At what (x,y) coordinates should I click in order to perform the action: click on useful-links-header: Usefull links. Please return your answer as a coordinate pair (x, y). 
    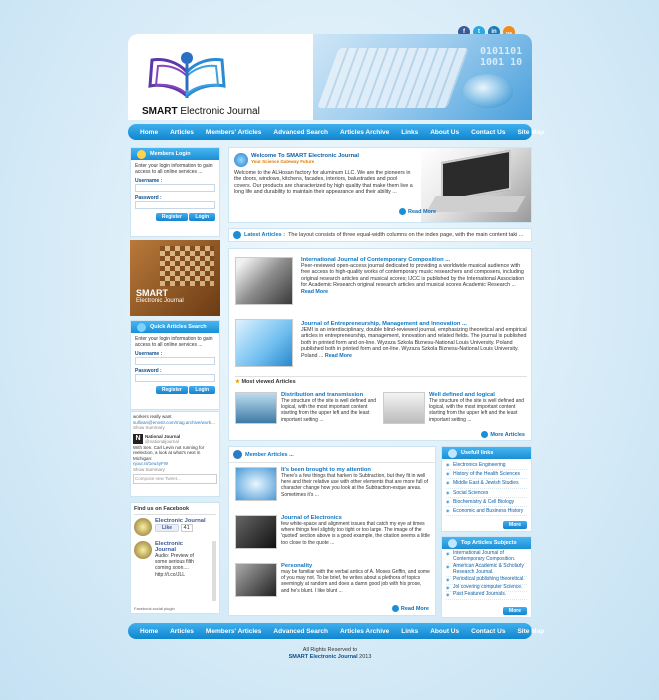
    Looking at the image, I should click on (486, 453).